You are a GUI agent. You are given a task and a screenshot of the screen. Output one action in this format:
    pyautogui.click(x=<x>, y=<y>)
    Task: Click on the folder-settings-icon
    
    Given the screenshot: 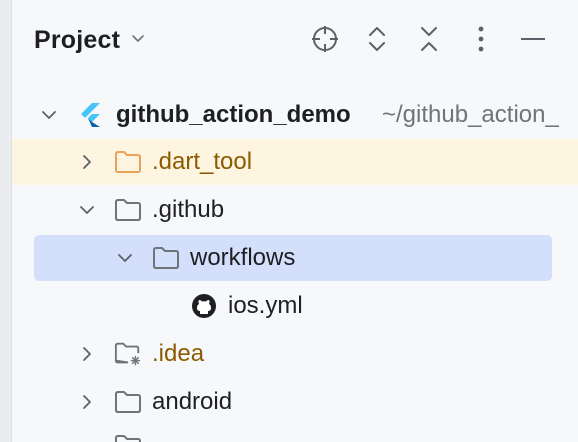 What is the action you would take?
    pyautogui.click(x=128, y=354)
    